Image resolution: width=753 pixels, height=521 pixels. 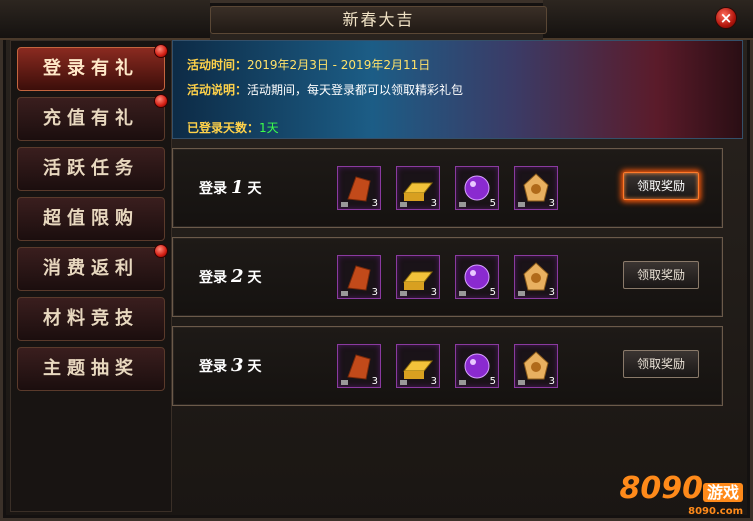 What do you see at coordinates (91, 169) in the screenshot?
I see `sidebar-item-active-tasks: 活跃任务` at bounding box center [91, 169].